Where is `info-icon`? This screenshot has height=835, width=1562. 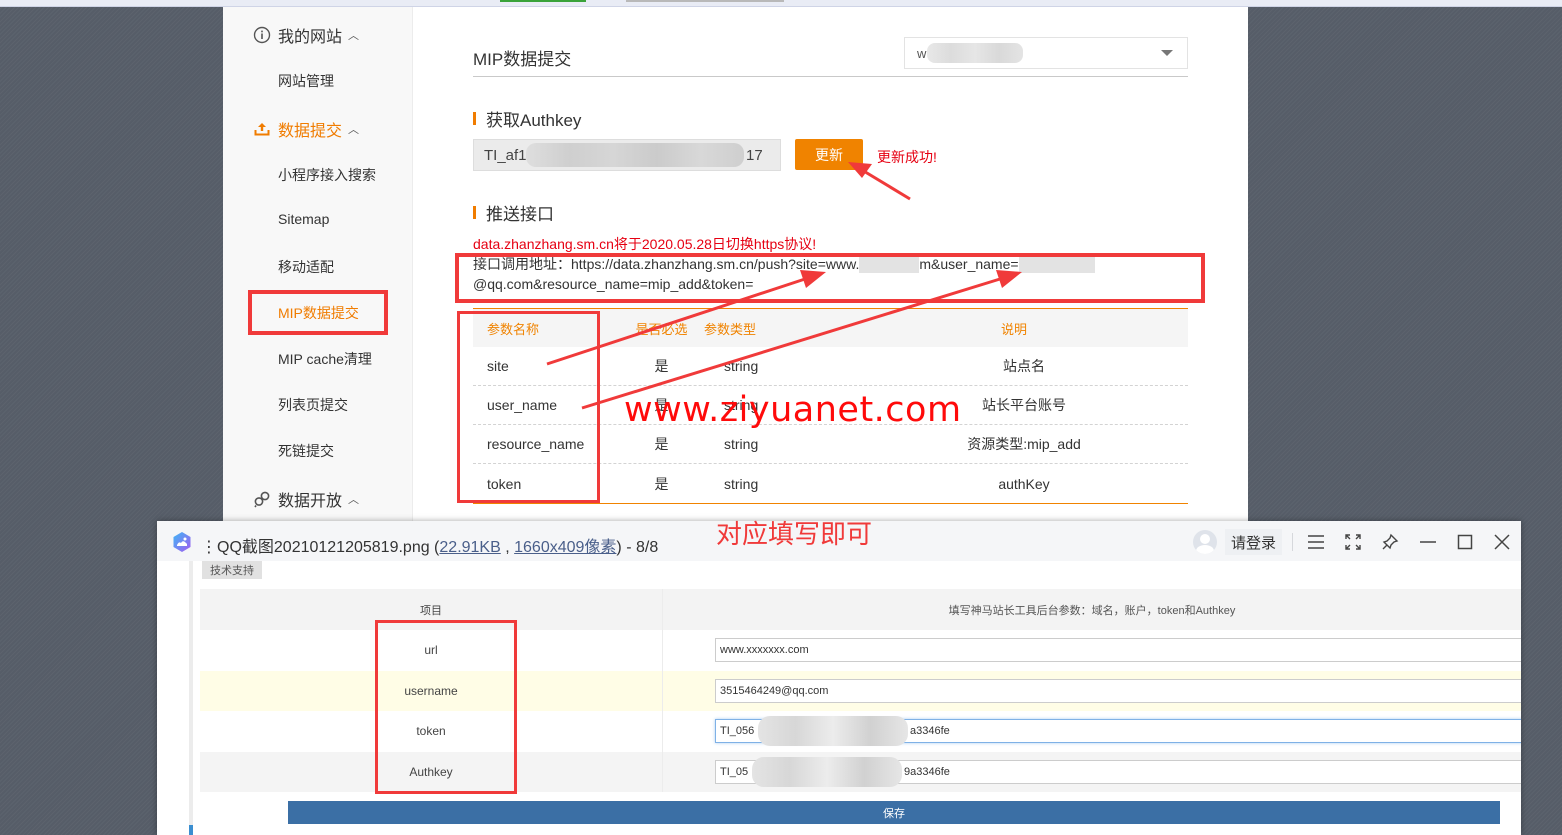
info-icon is located at coordinates (262, 35).